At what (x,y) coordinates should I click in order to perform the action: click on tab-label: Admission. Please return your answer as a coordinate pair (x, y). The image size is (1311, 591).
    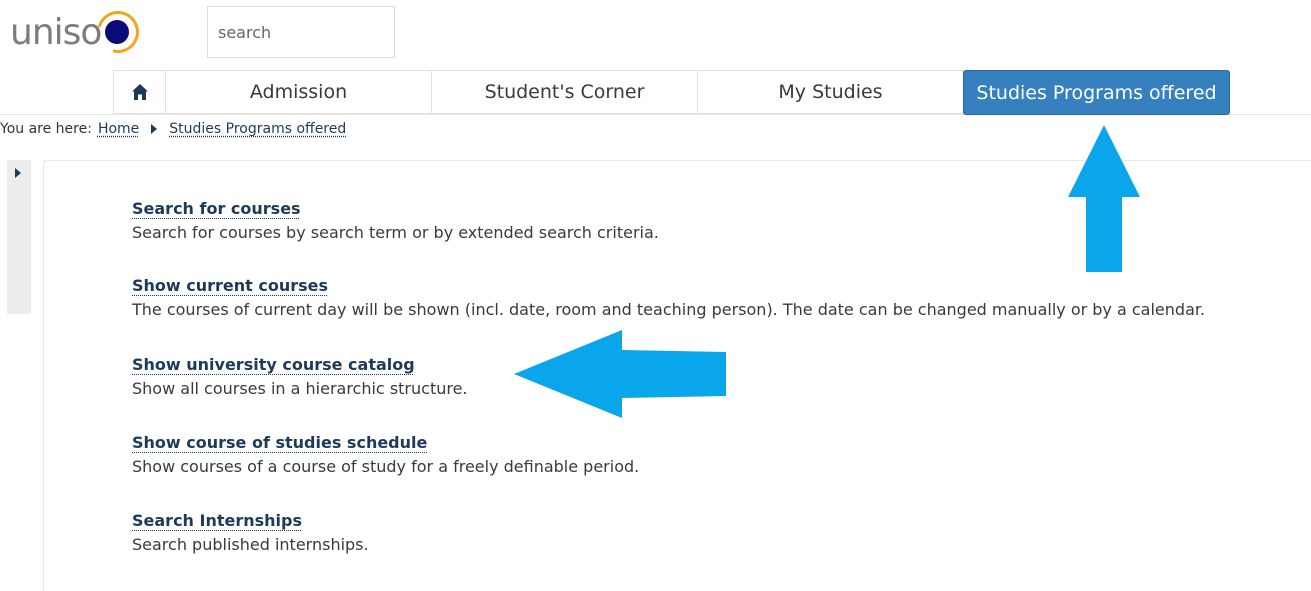
    Looking at the image, I should click on (298, 92).